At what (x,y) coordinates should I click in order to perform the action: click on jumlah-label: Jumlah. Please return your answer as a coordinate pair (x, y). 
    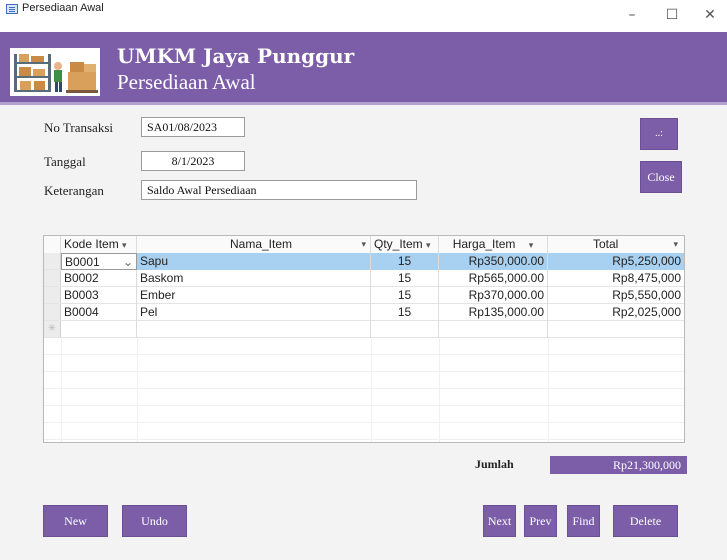
    Looking at the image, I should click on (494, 464).